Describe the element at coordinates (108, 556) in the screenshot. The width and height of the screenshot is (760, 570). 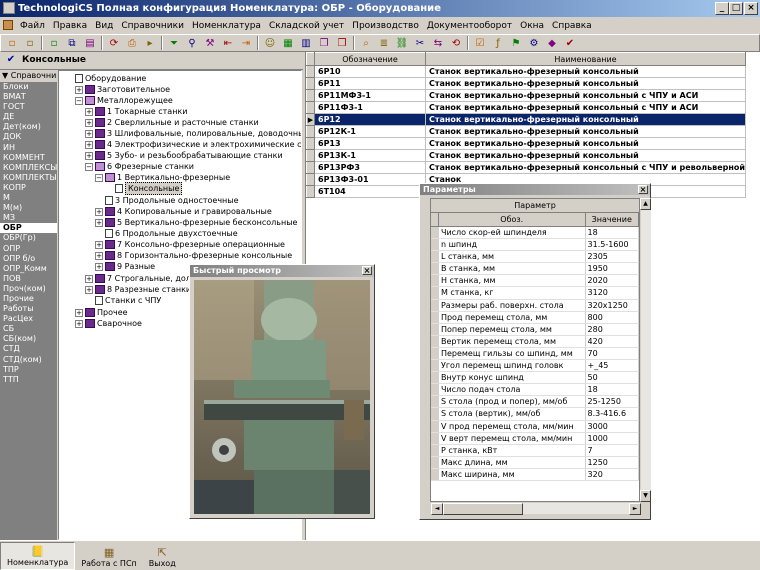
I see `taskbar-button: ▦ Работа с ПСп` at that location.